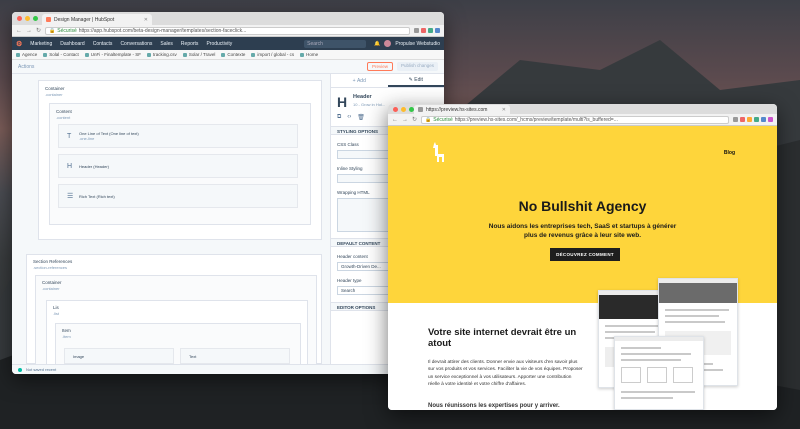 This screenshot has width=800, height=429. I want to click on clone-icon: ⧉, so click(339, 117).